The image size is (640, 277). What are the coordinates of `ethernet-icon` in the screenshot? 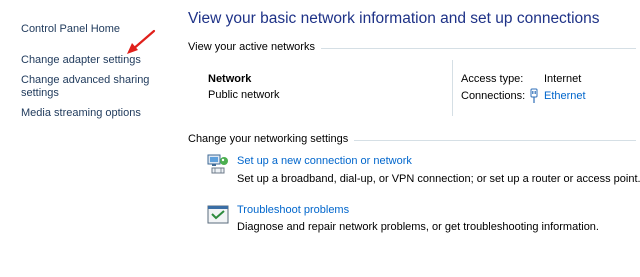 It's located at (534, 95).